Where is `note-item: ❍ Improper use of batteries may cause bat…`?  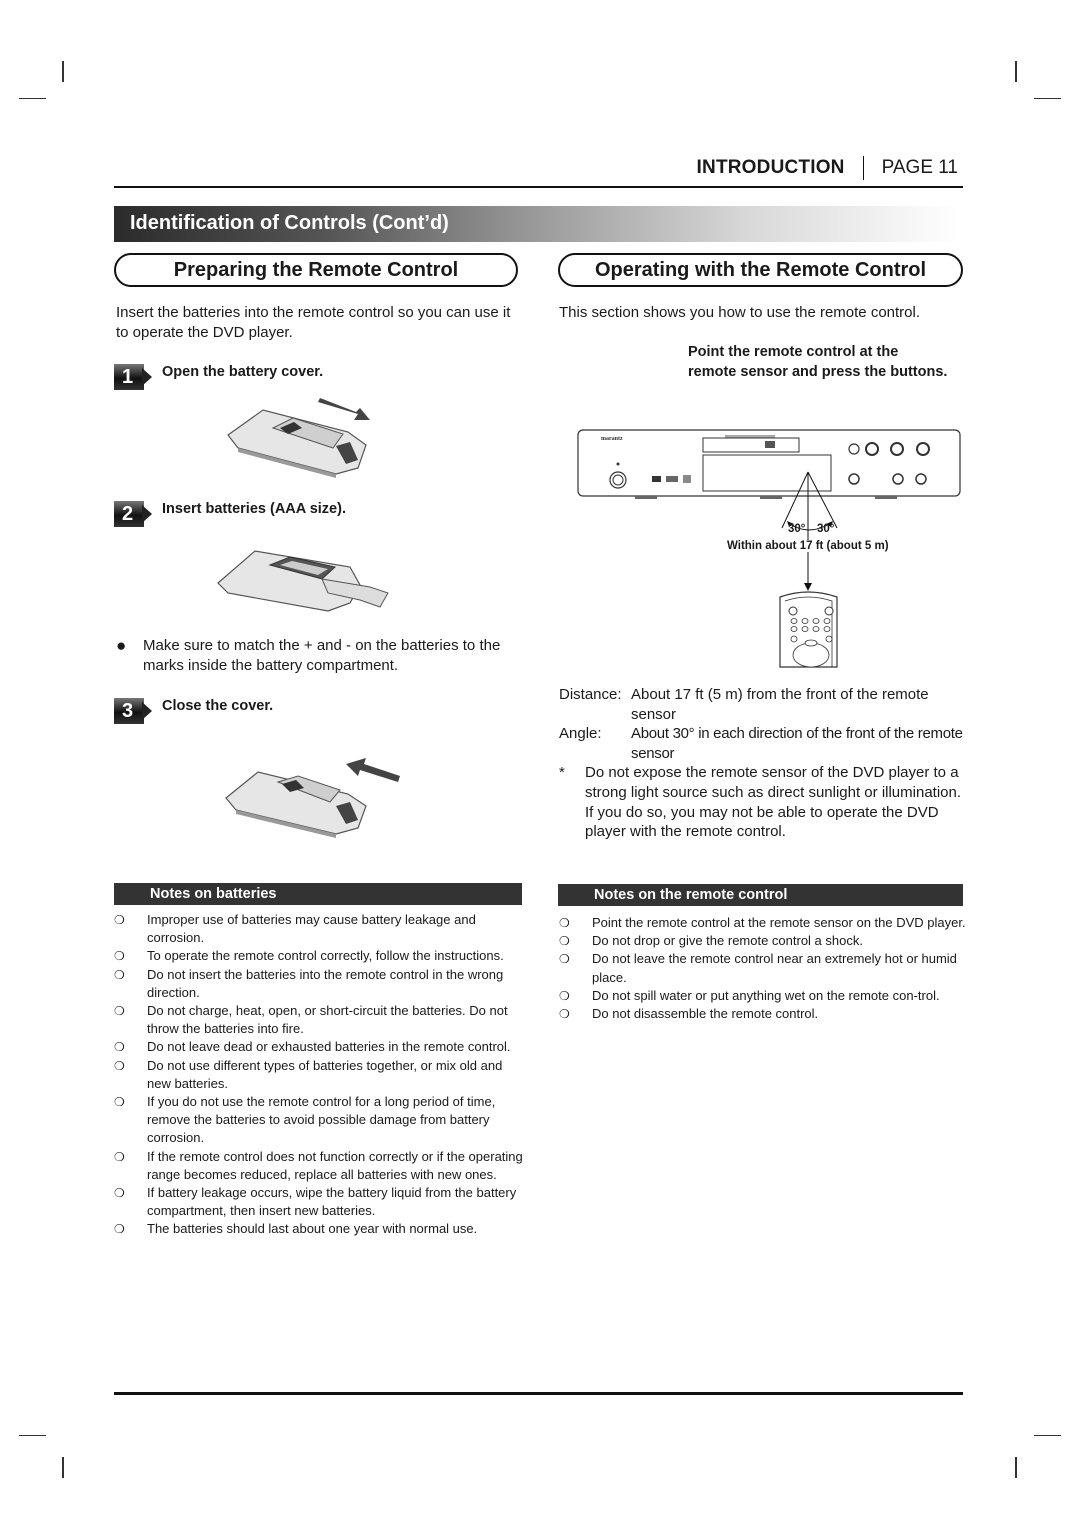
note-item: ❍ Improper use of batteries may cause bat… is located at coordinates (319, 929).